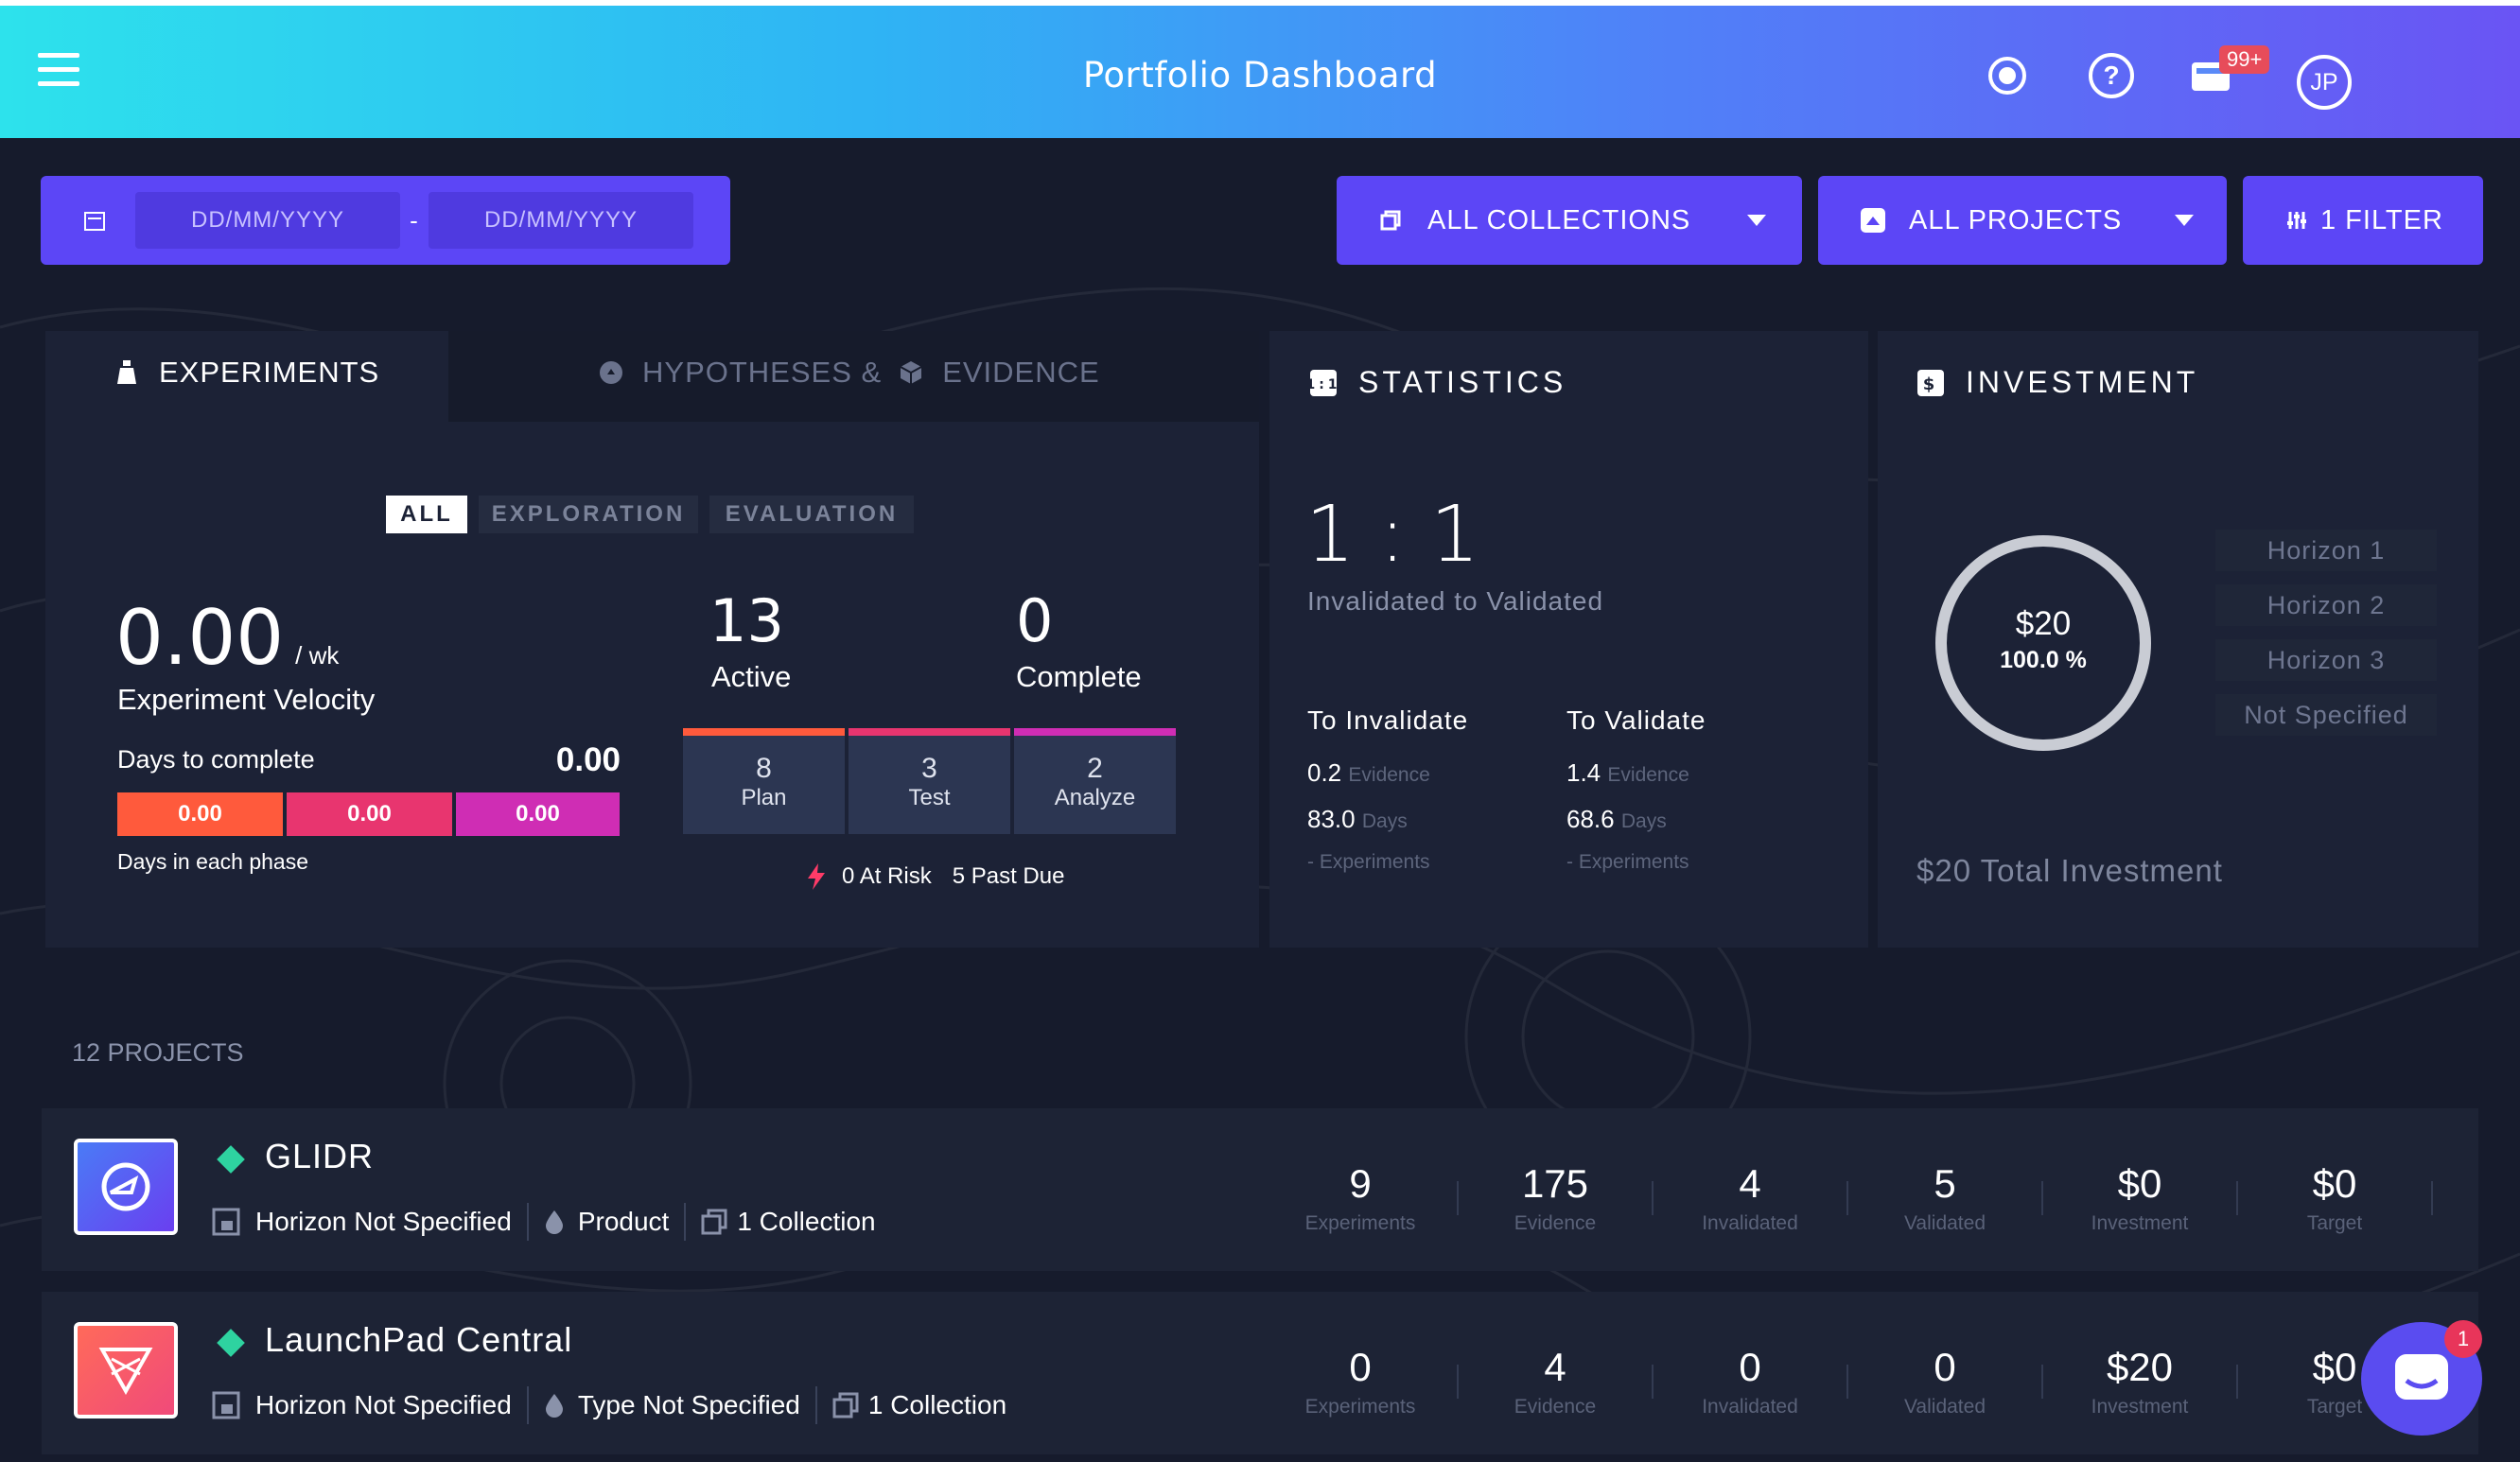 The width and height of the screenshot is (2520, 1462). Describe the element at coordinates (126, 1187) in the screenshot. I see `glidr-logo` at that location.